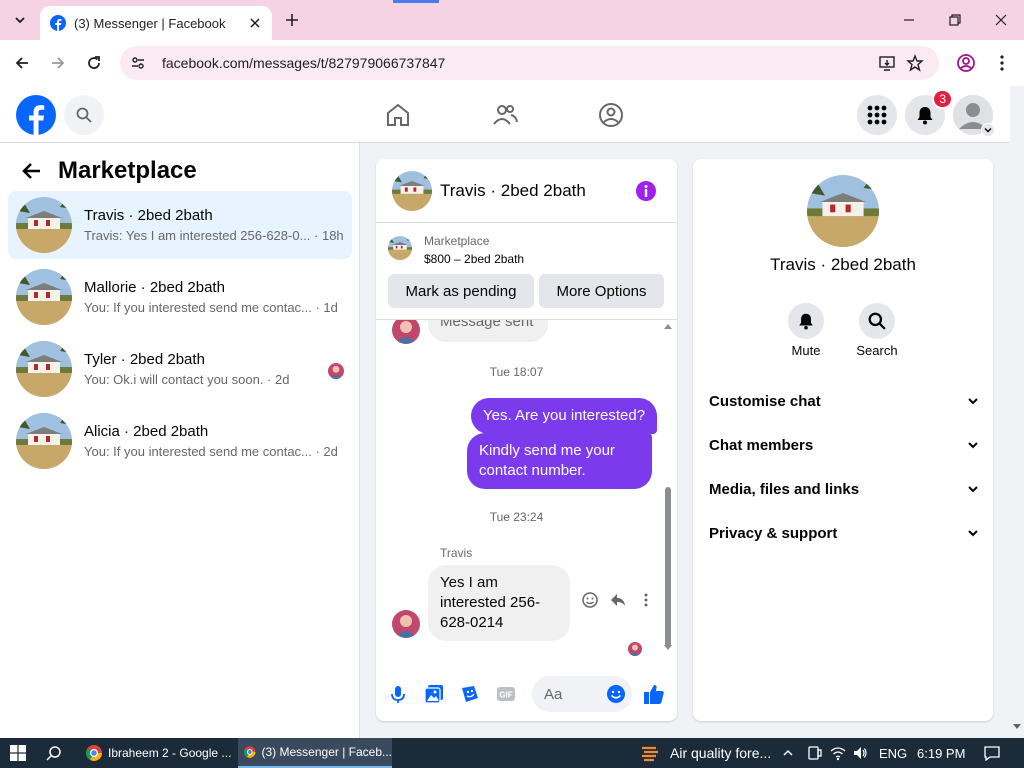 This screenshot has width=1024, height=768. Describe the element at coordinates (461, 291) in the screenshot. I see `mark-as-pending-button: Mark as pending` at that location.